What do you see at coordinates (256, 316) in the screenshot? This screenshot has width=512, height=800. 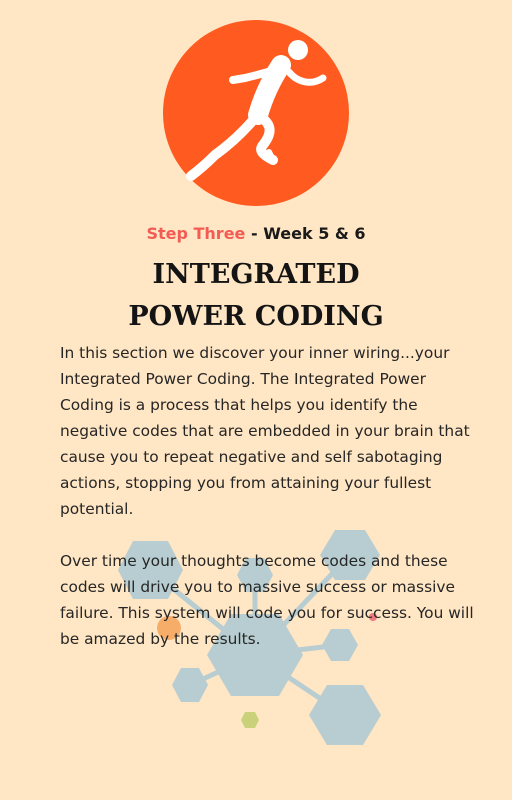 I see `title-line-2: POWER CODING` at bounding box center [256, 316].